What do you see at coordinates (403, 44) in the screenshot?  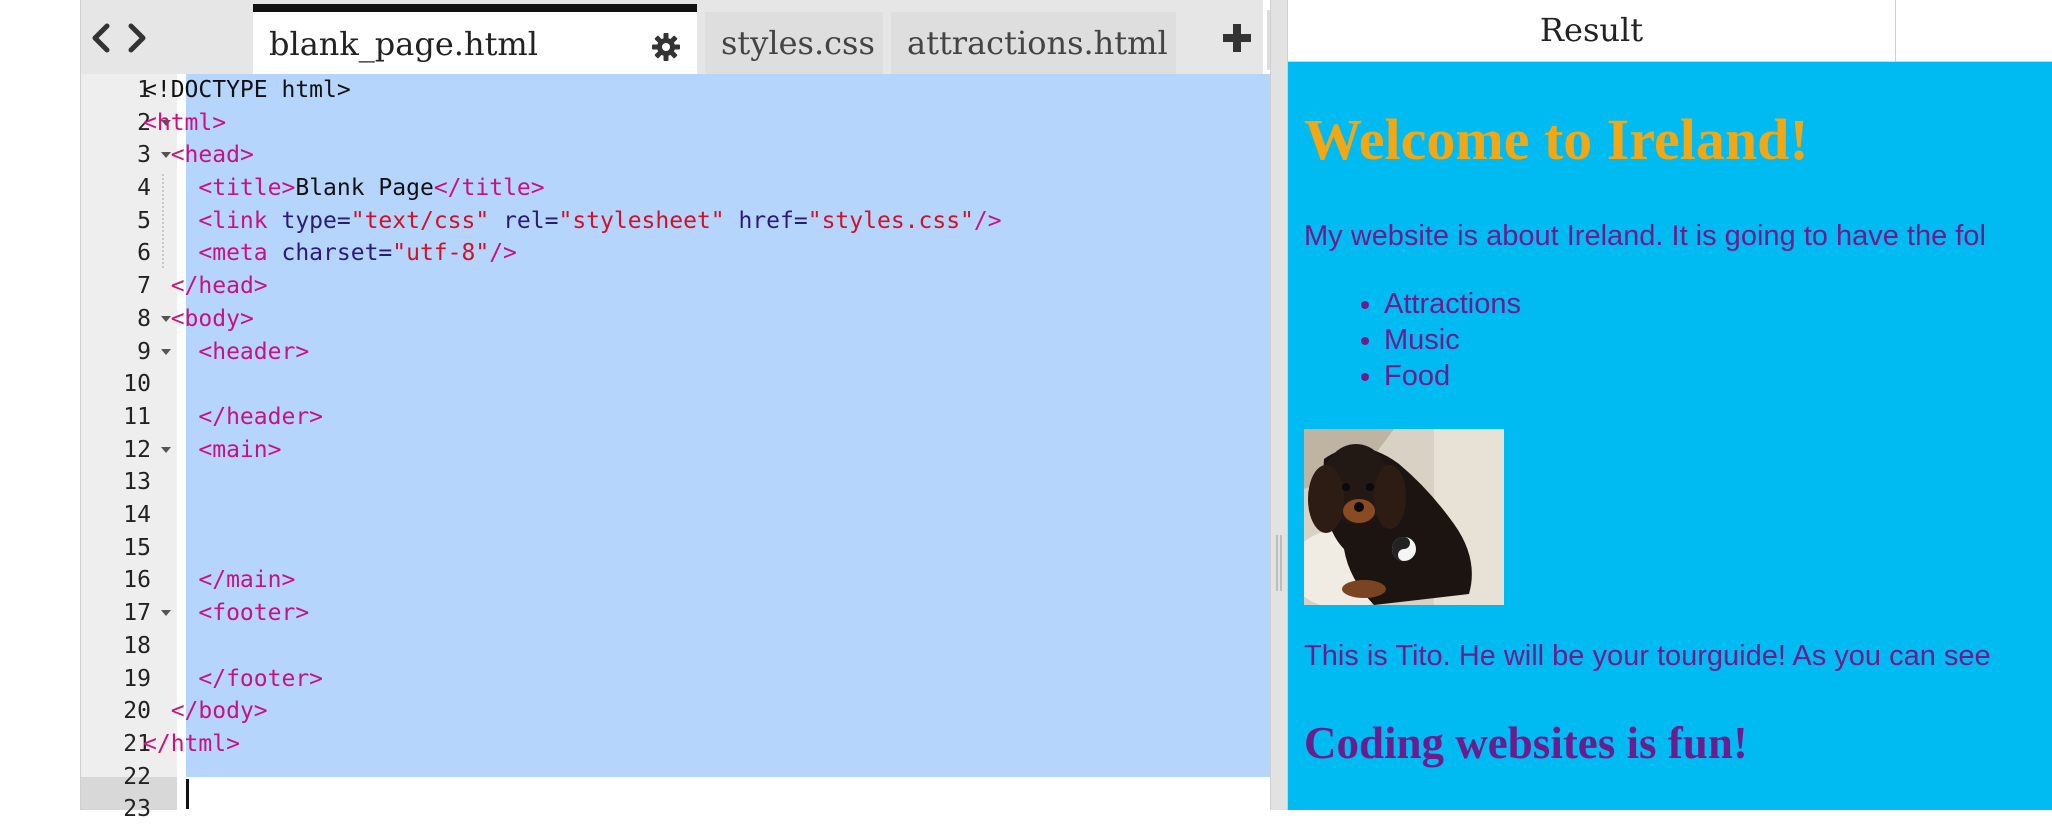 I see `tab-label: blank_page.html` at bounding box center [403, 44].